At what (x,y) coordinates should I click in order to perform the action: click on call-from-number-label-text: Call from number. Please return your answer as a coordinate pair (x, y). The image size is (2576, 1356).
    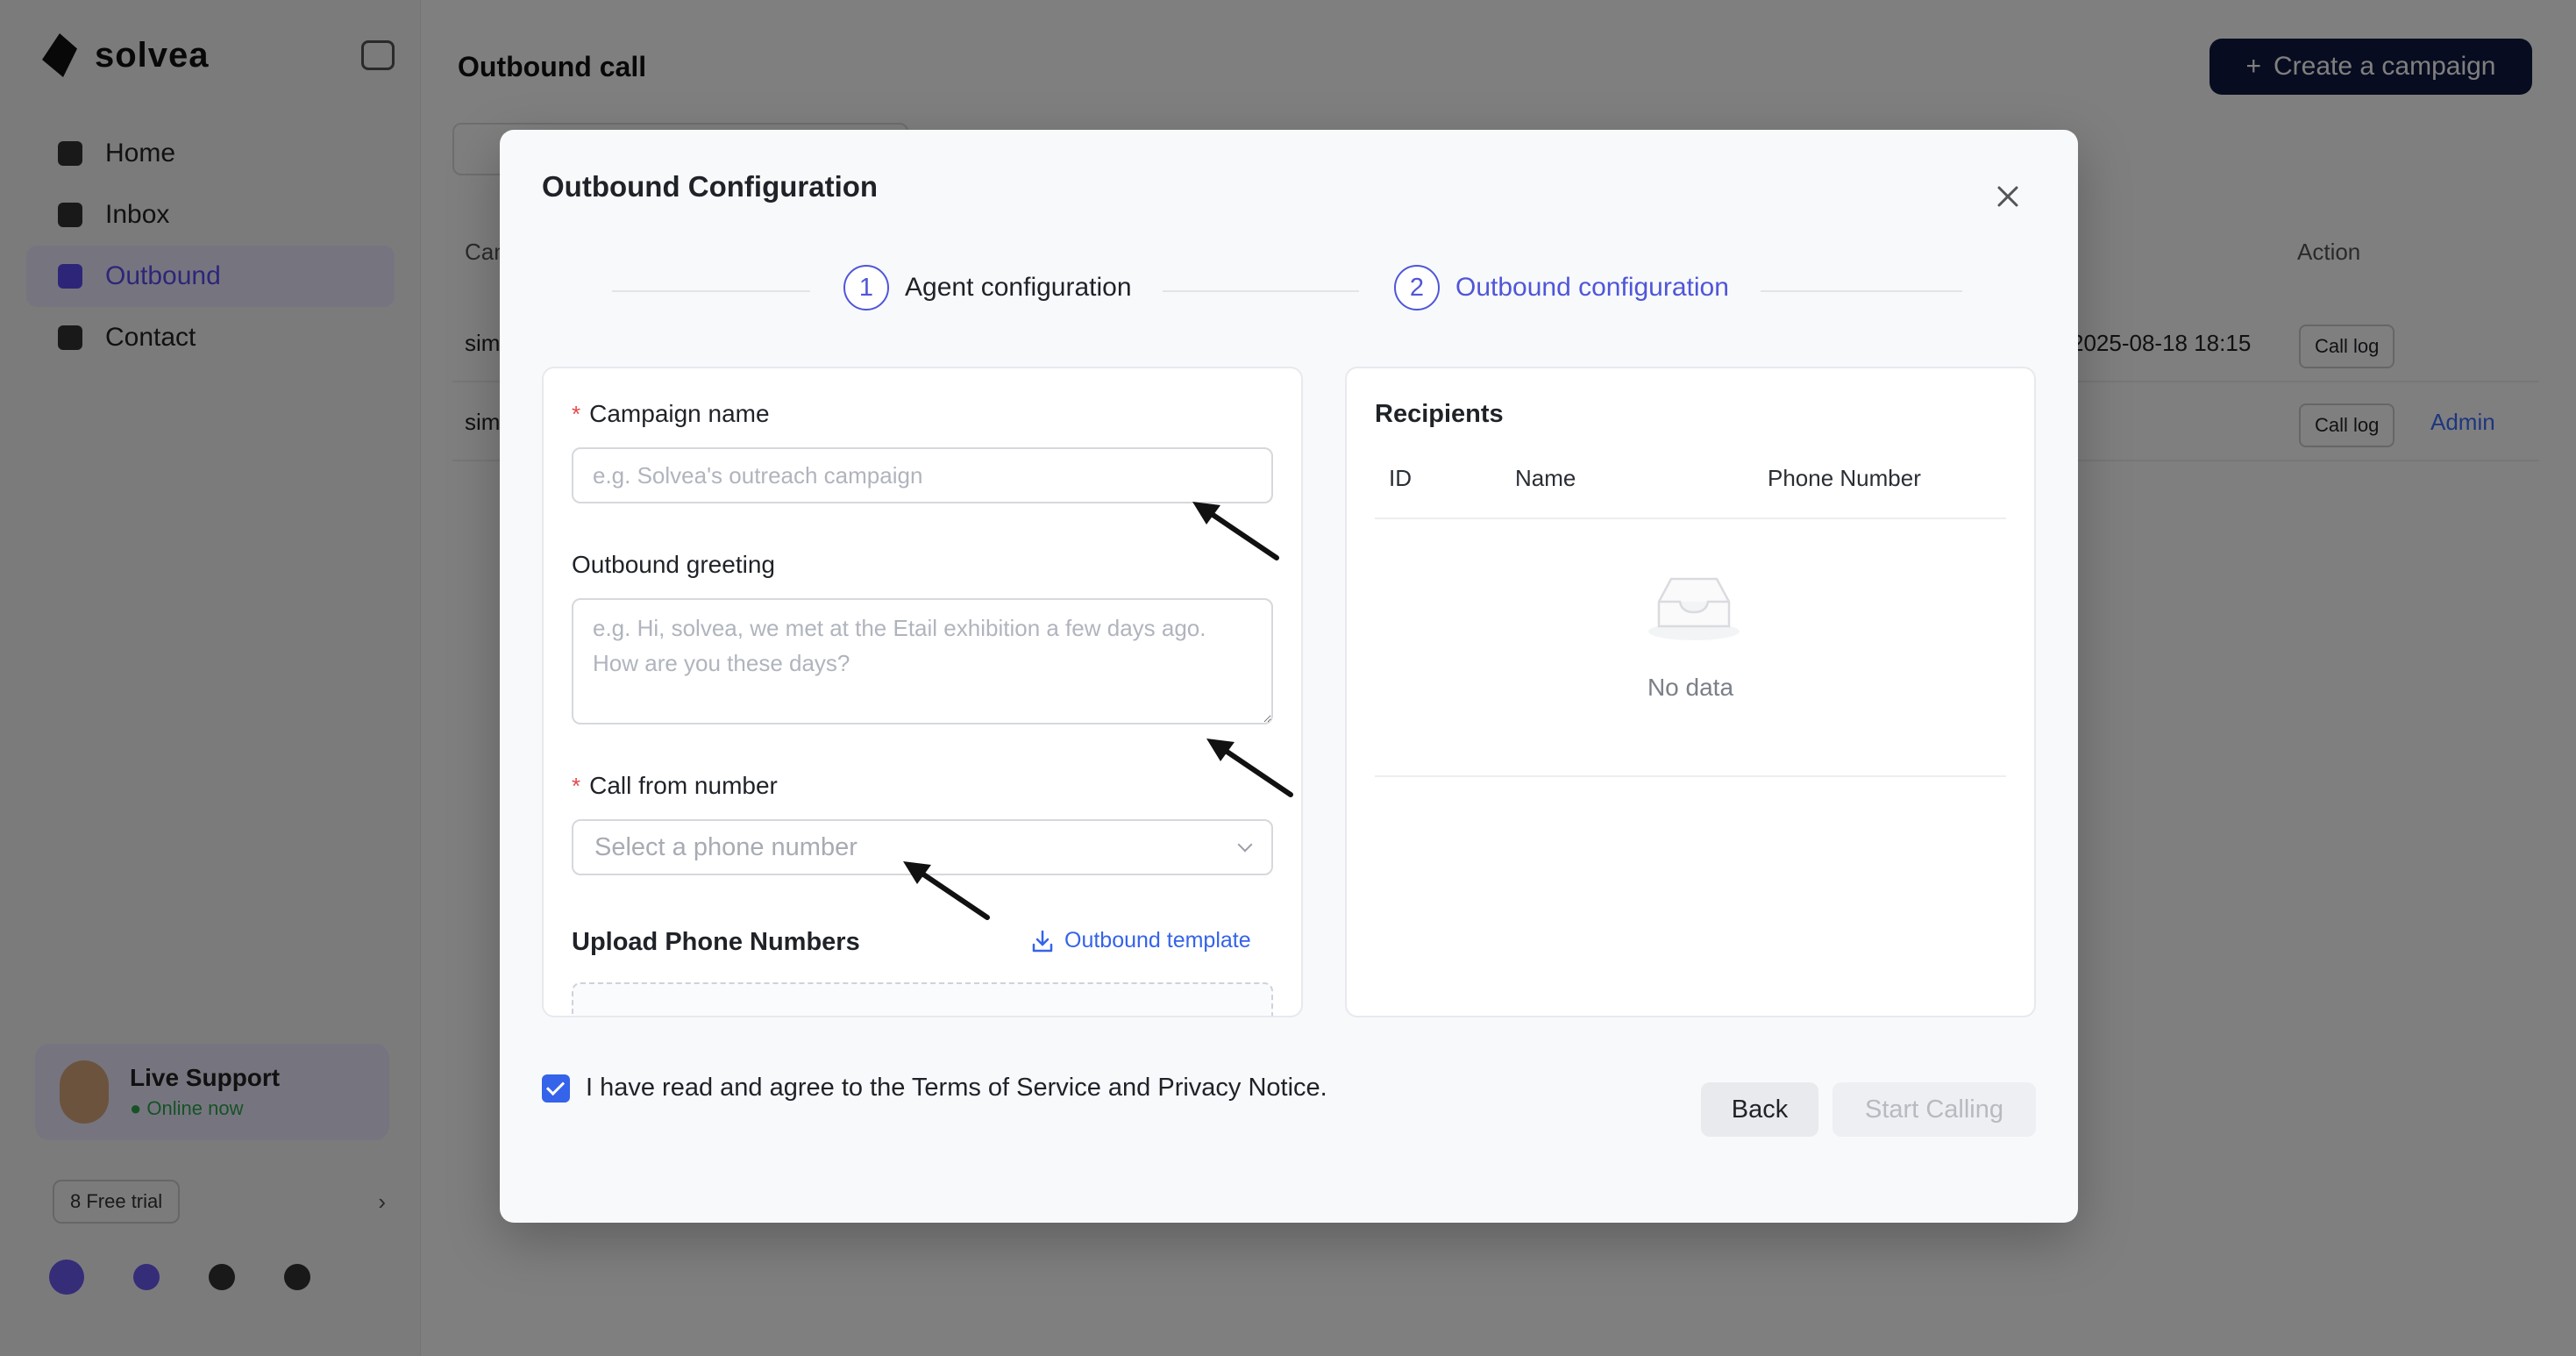
    Looking at the image, I should click on (683, 785).